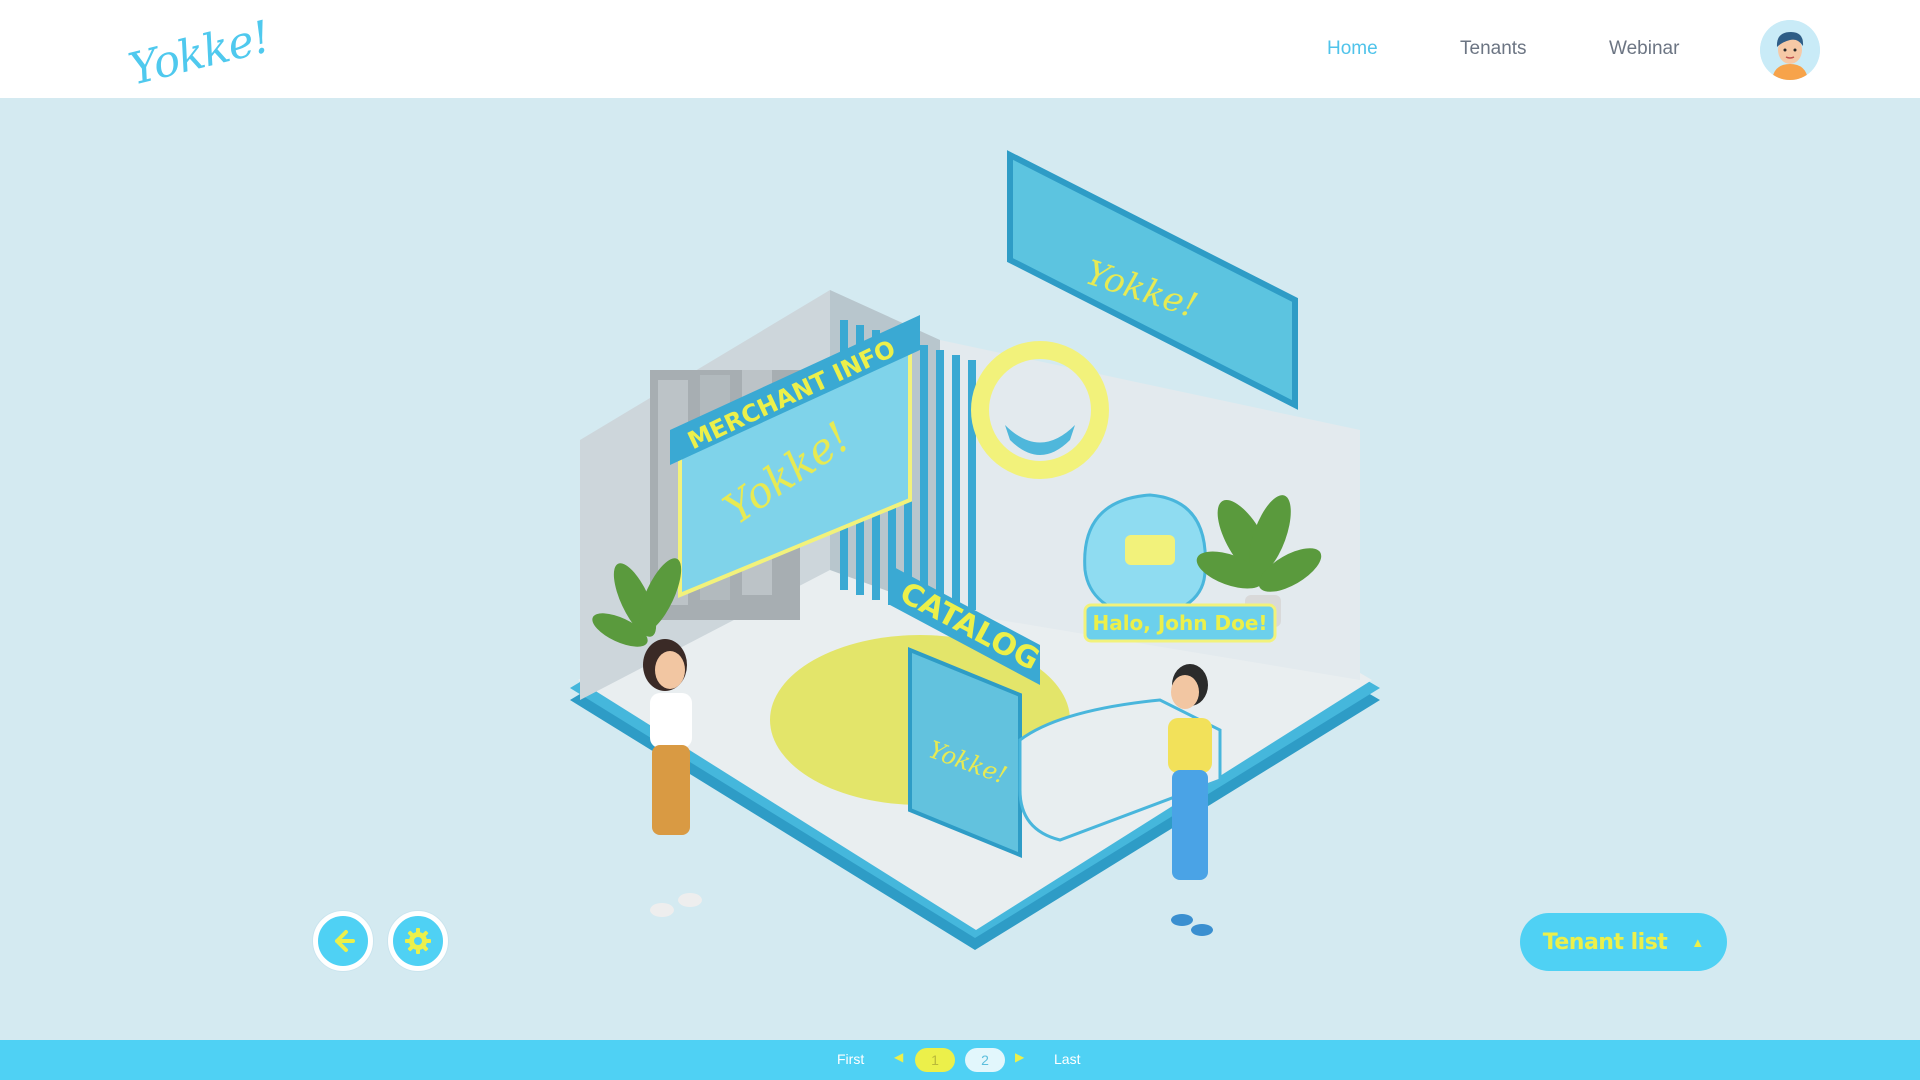  I want to click on nav-home: Home, so click(1352, 49).